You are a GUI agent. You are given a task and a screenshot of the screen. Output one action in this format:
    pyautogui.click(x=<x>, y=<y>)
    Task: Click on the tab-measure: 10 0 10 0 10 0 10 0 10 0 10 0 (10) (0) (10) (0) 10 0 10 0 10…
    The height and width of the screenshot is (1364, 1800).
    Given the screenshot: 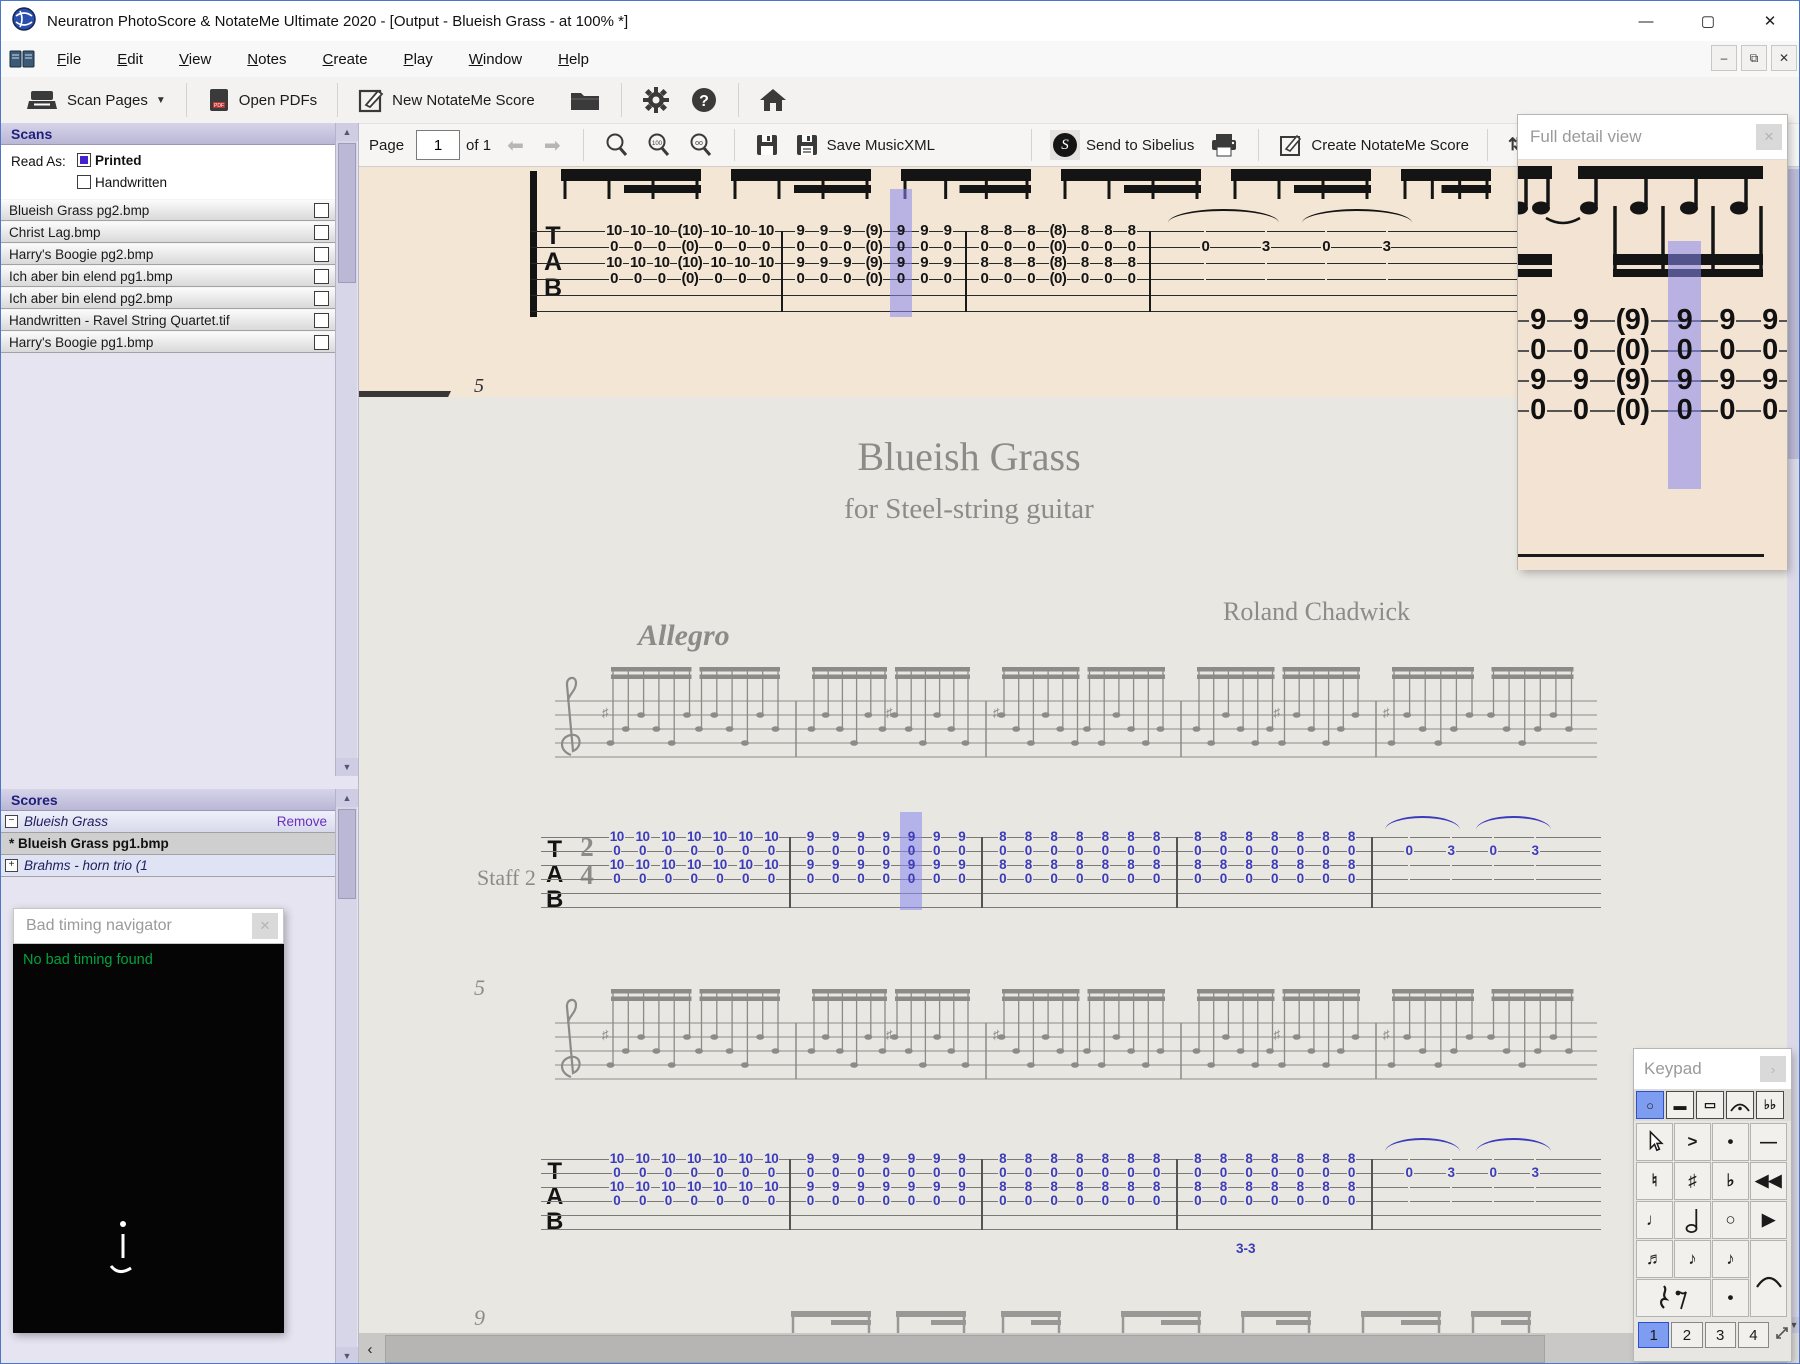 What is the action you would take?
    pyautogui.click(x=690, y=255)
    